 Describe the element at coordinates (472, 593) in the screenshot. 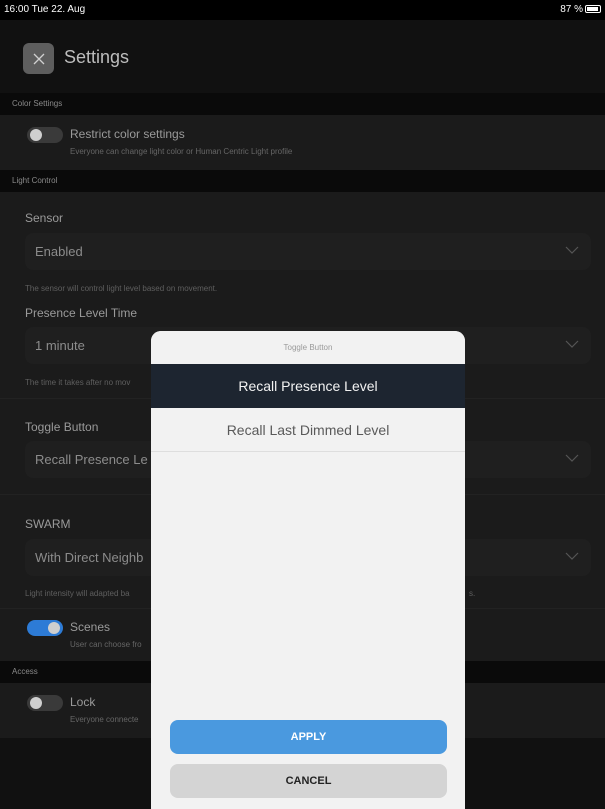

I see `swarm-hint-tail: s.` at that location.